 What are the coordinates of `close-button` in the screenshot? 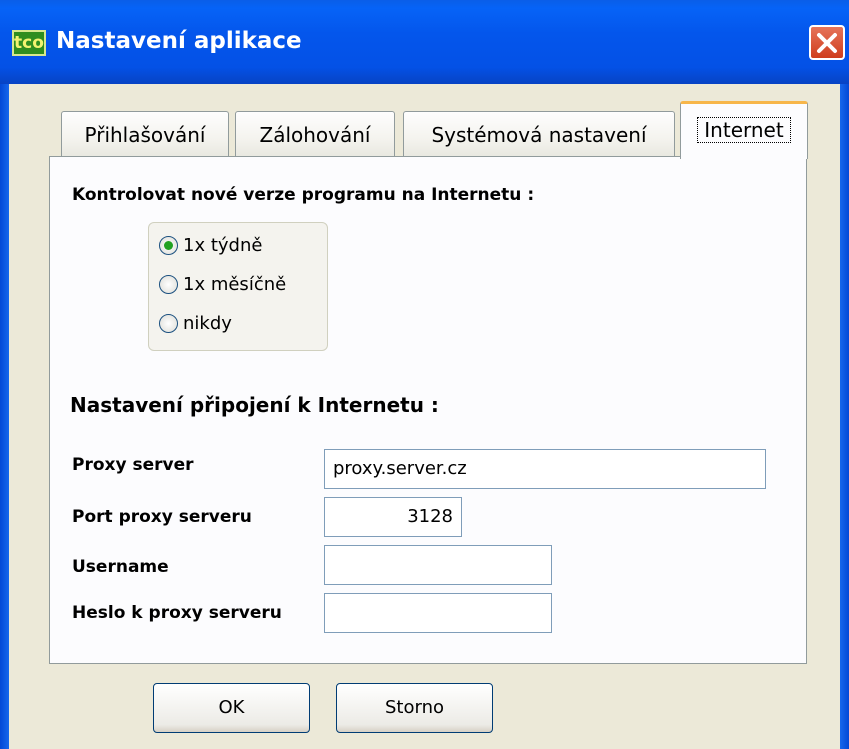 It's located at (827, 42).